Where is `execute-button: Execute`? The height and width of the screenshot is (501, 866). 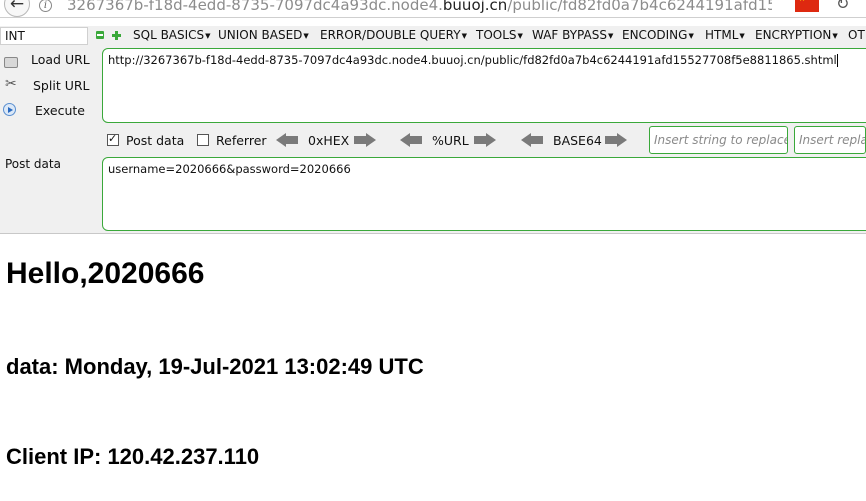
execute-button: Execute is located at coordinates (60, 110).